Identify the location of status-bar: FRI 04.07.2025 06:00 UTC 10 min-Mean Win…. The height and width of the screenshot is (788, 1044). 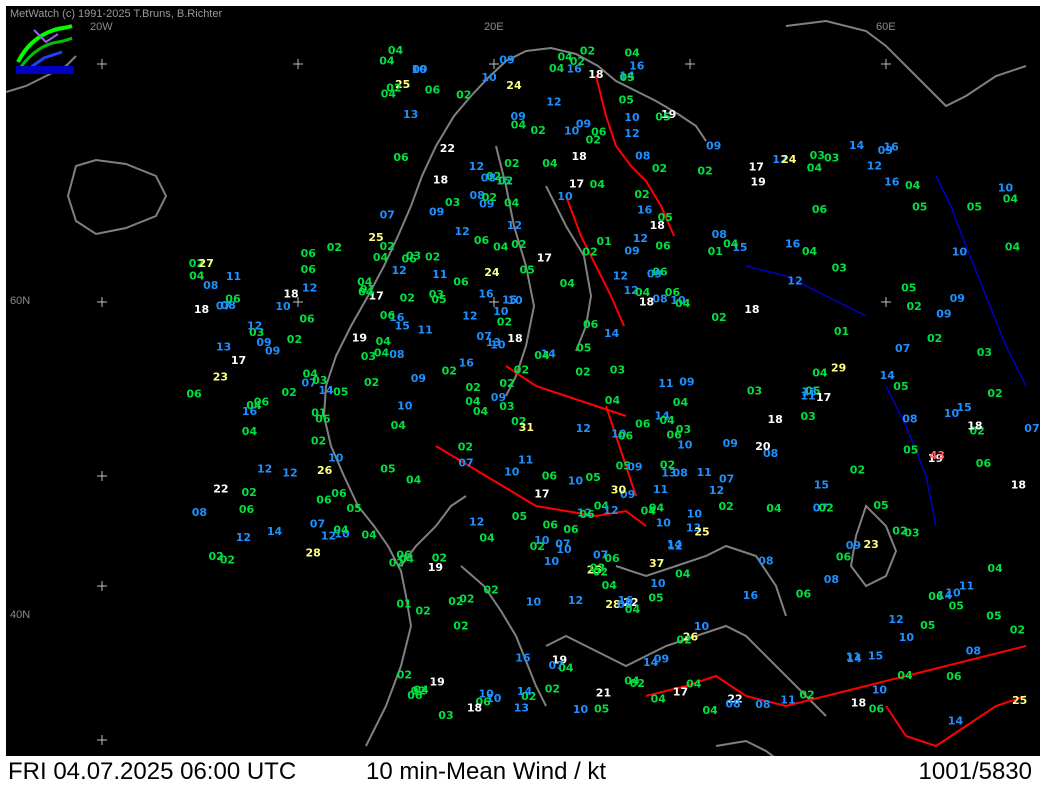
(523, 772).